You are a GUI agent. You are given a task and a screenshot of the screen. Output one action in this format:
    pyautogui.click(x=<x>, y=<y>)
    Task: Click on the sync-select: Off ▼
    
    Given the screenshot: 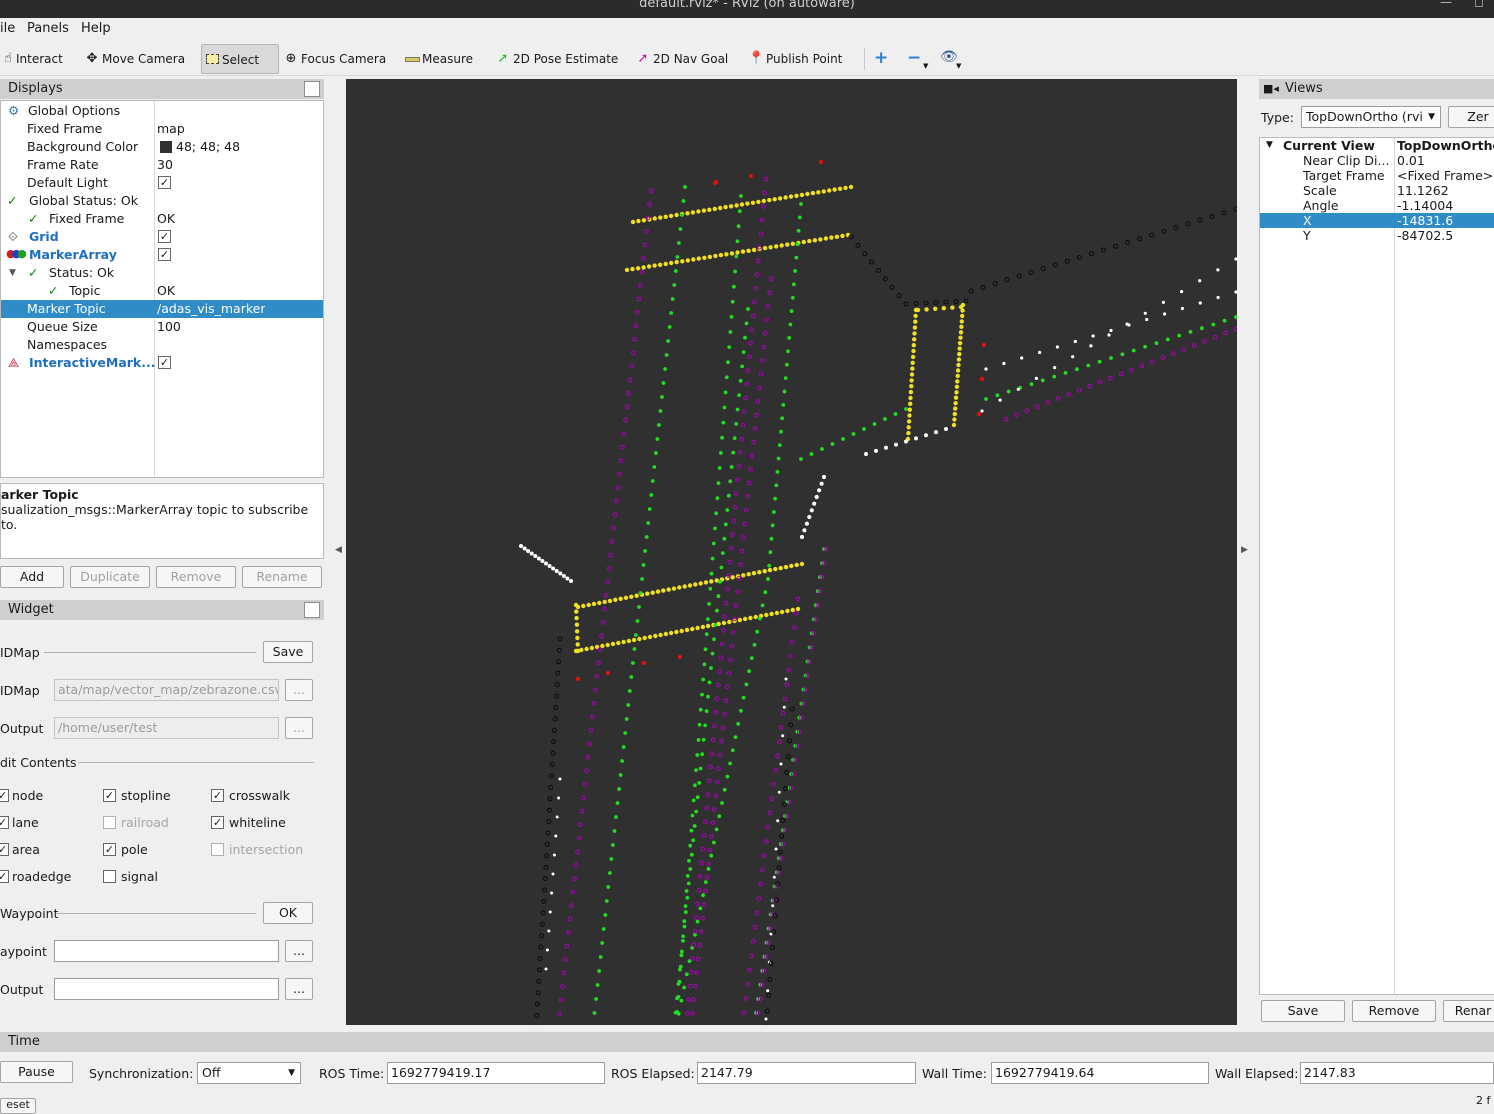 What is the action you would take?
    pyautogui.click(x=249, y=1073)
    